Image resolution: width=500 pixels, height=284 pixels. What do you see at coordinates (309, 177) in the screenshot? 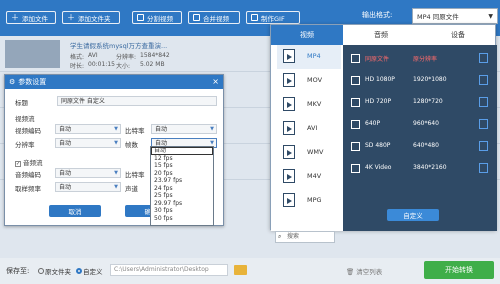
I see `format-item-m4v: M4V` at bounding box center [309, 177].